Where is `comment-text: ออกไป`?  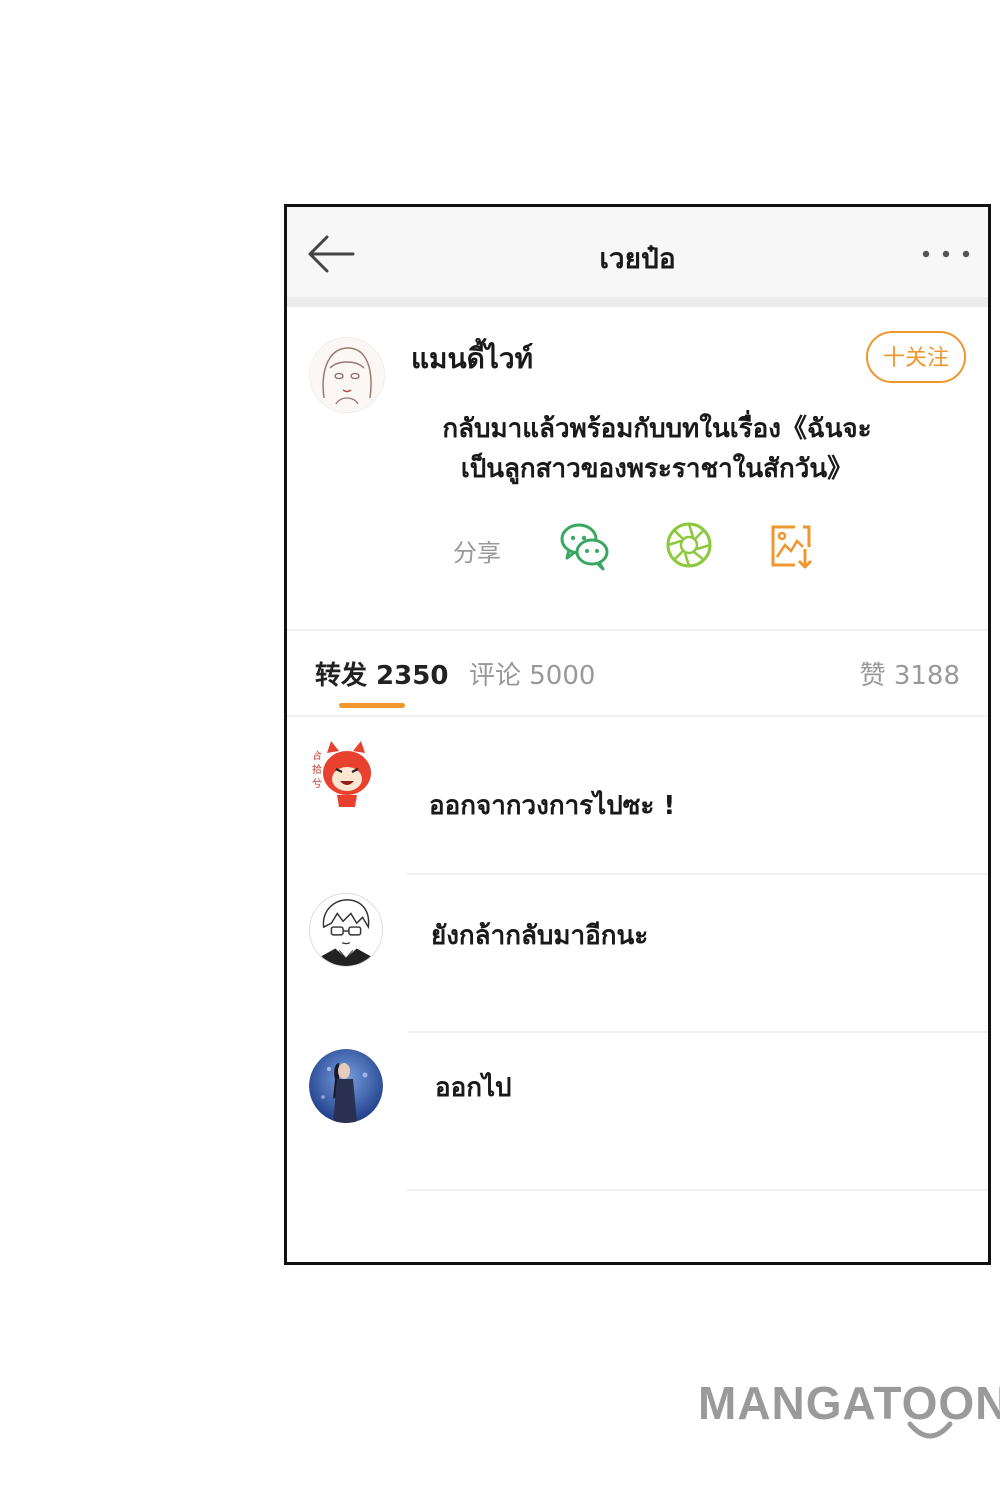
comment-text: ออกไป is located at coordinates (473, 1088).